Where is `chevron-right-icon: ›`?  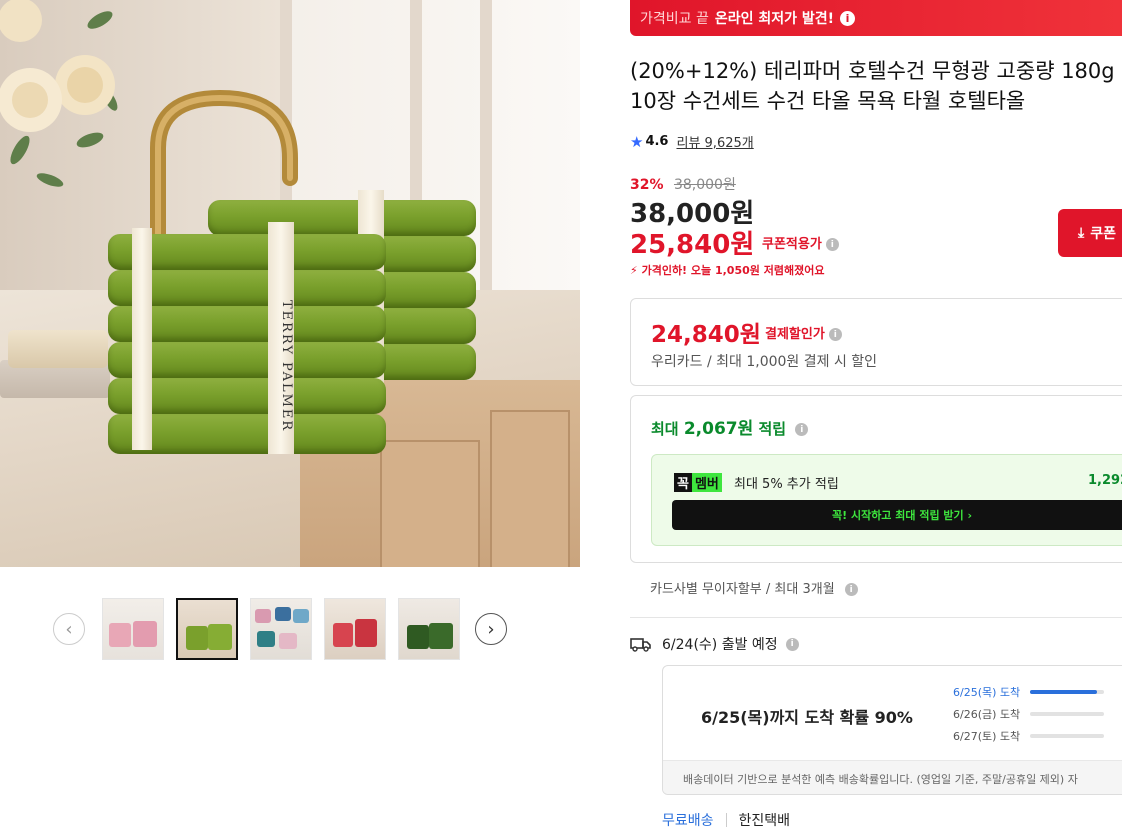
chevron-right-icon: › is located at coordinates (491, 629).